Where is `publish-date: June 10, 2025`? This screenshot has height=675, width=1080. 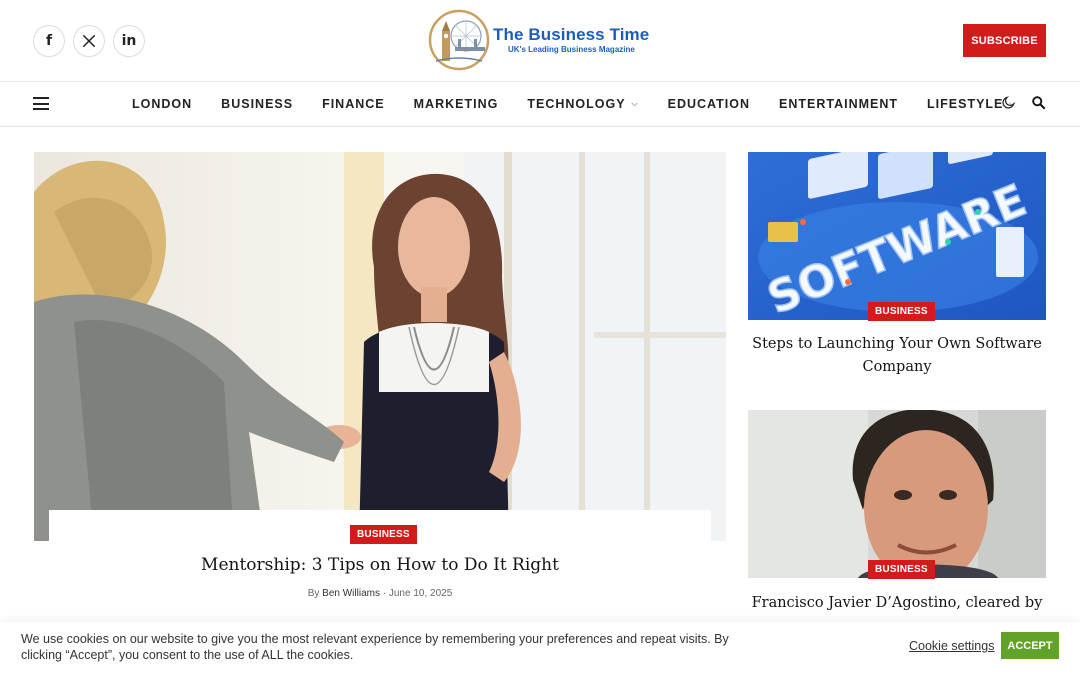 publish-date: June 10, 2025 is located at coordinates (420, 593).